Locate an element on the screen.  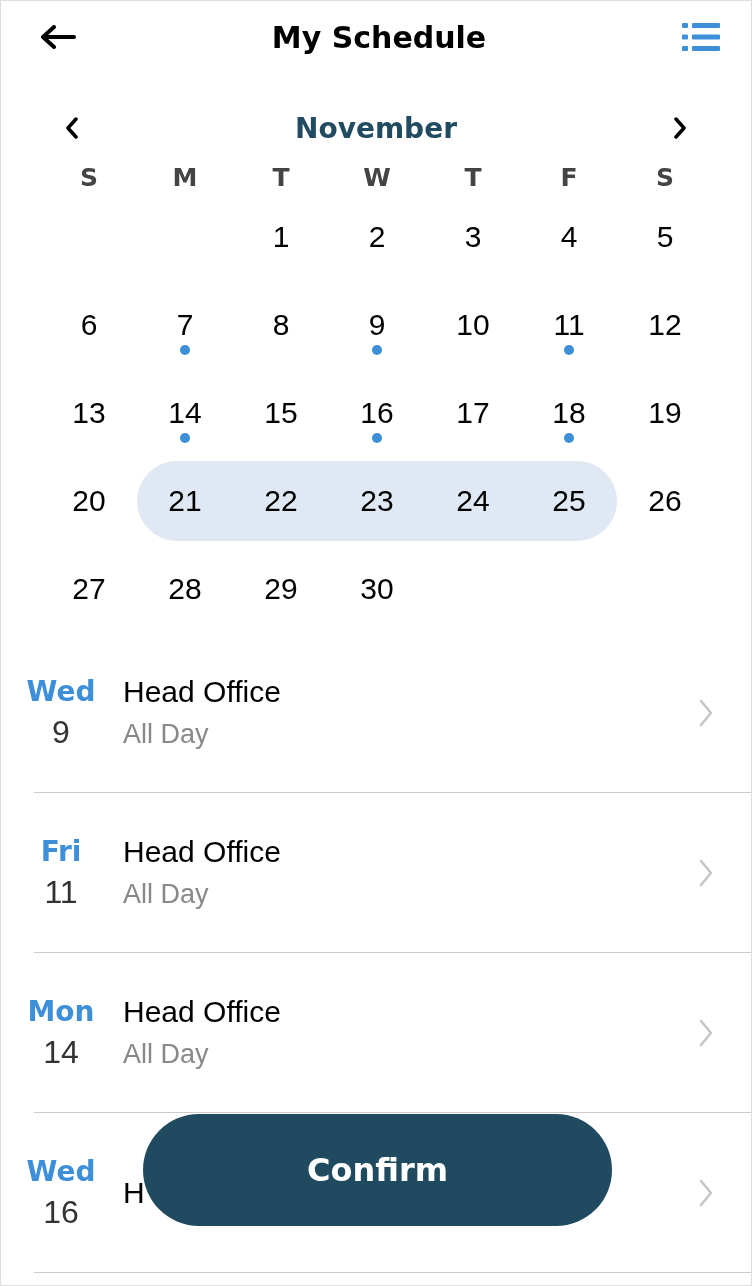
list-view-icon is located at coordinates (701, 37).